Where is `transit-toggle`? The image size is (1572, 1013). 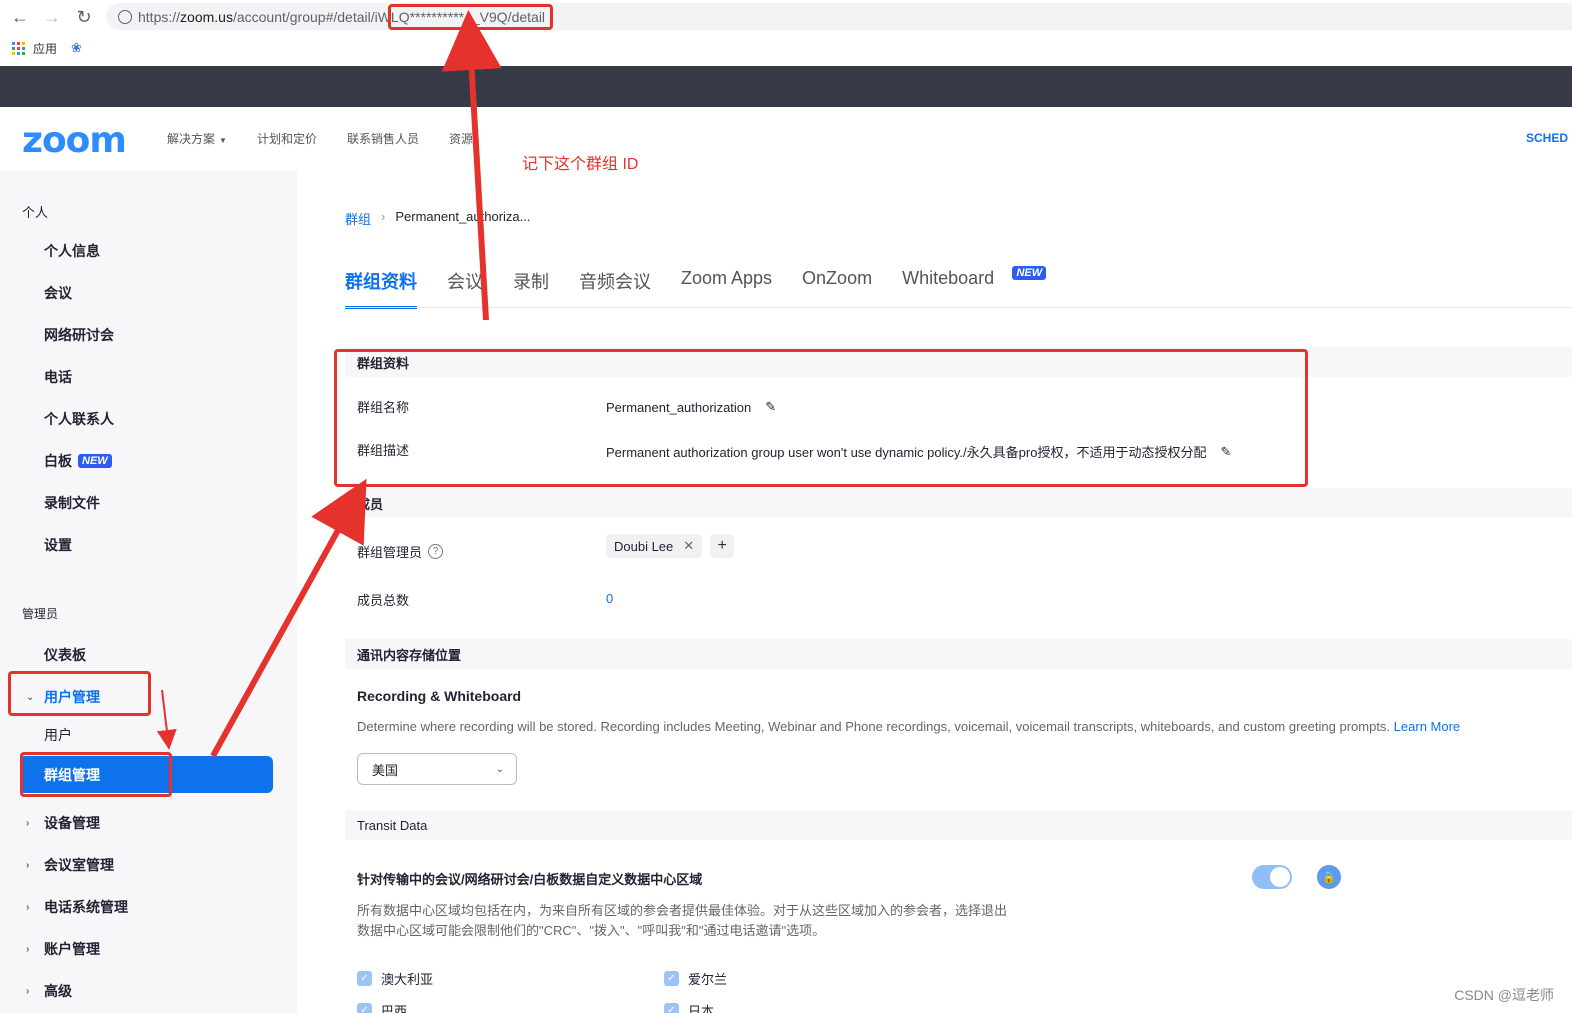
transit-toggle is located at coordinates (1272, 877).